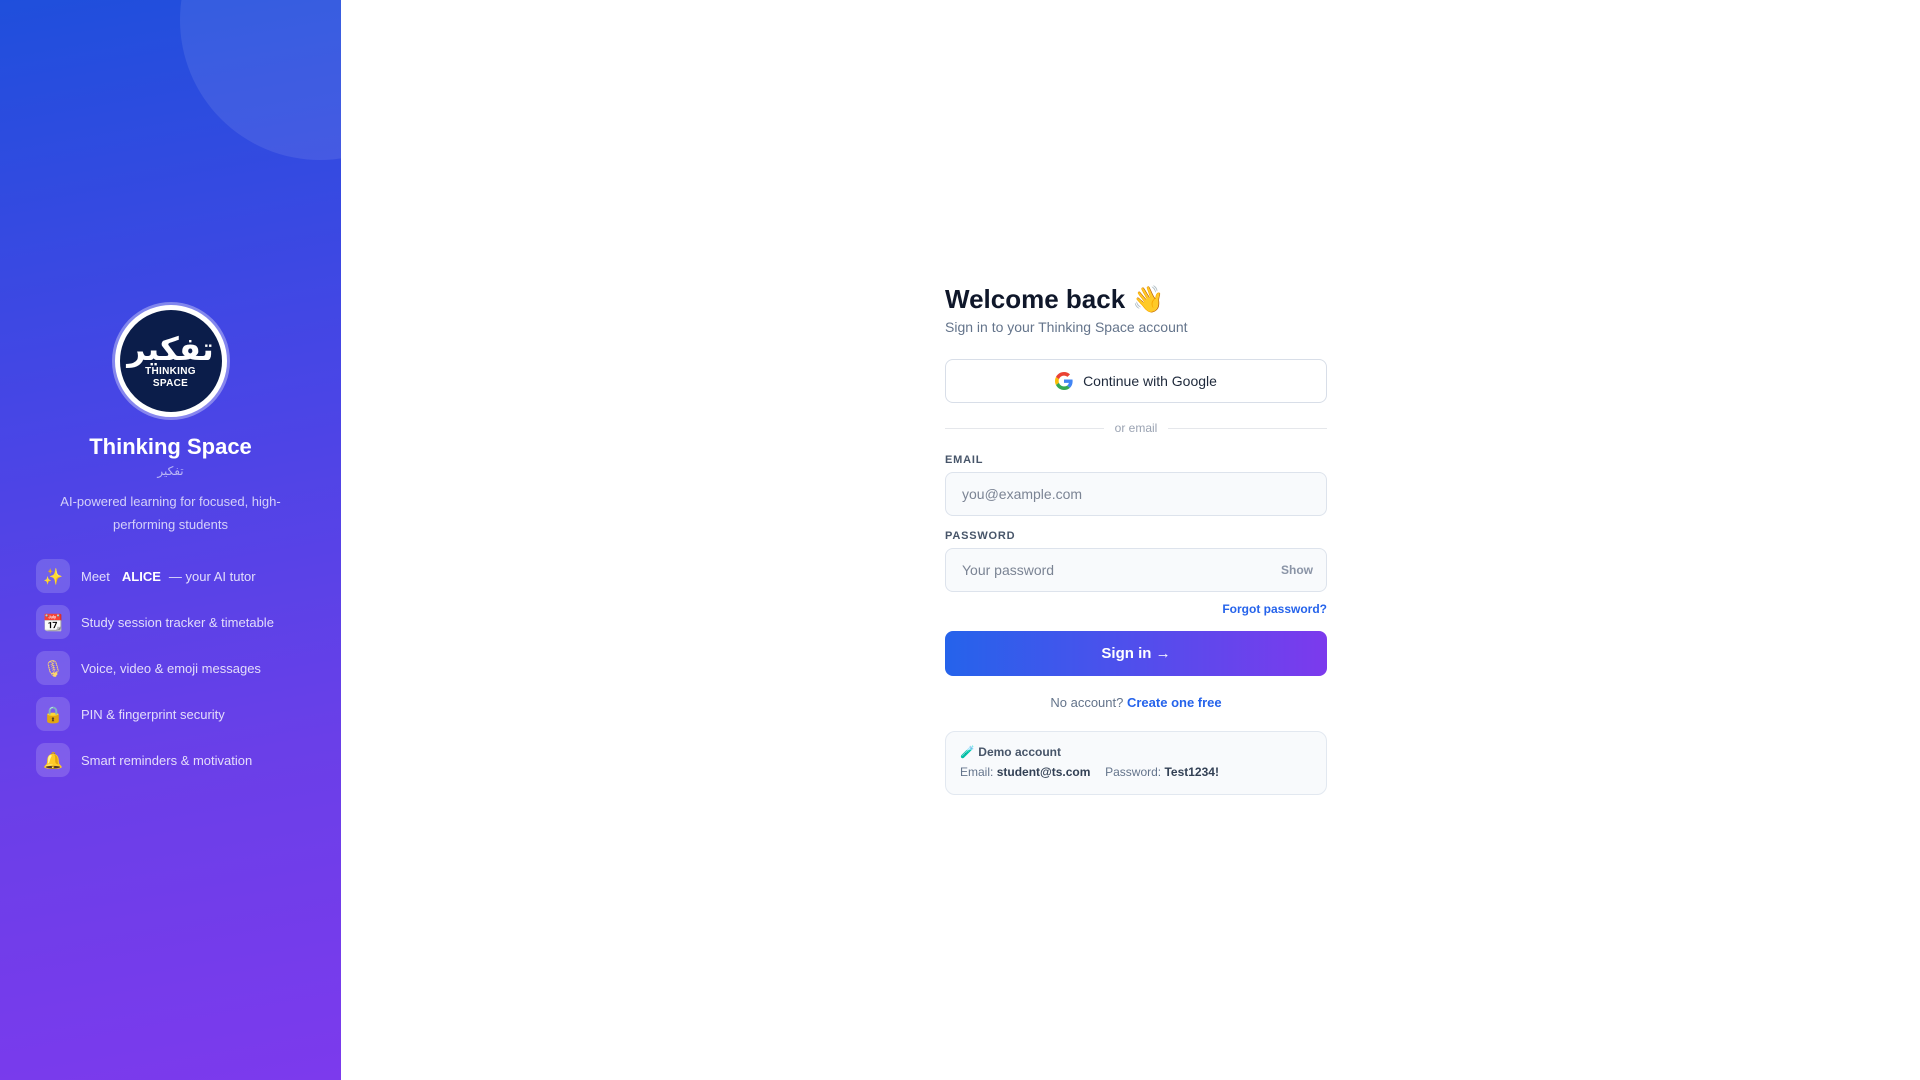 The image size is (1920, 1080). What do you see at coordinates (212, 576) in the screenshot?
I see `feature-text-post: — your AI tutor` at bounding box center [212, 576].